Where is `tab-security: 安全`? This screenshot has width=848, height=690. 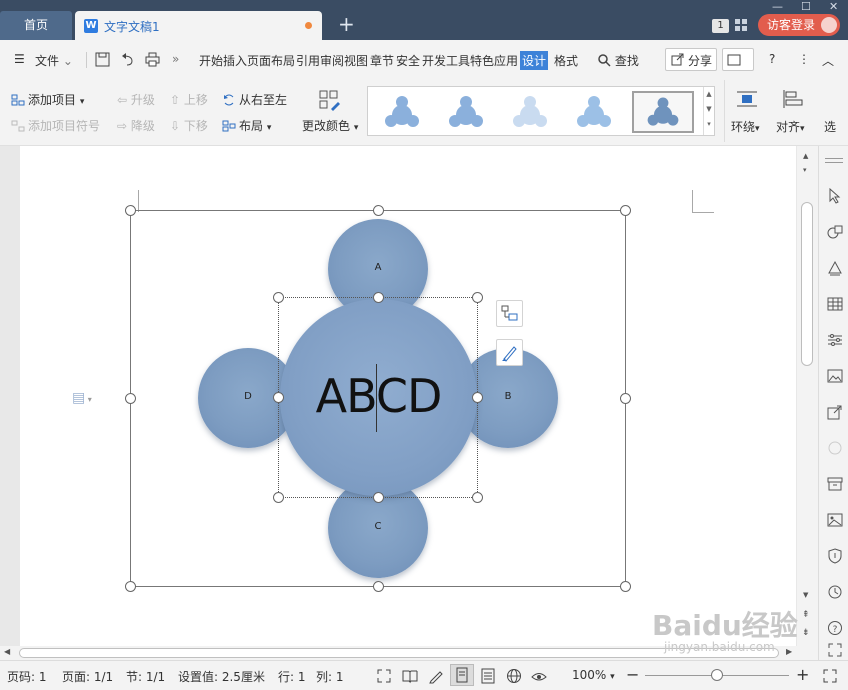
tab-security: 安全 is located at coordinates (408, 60).